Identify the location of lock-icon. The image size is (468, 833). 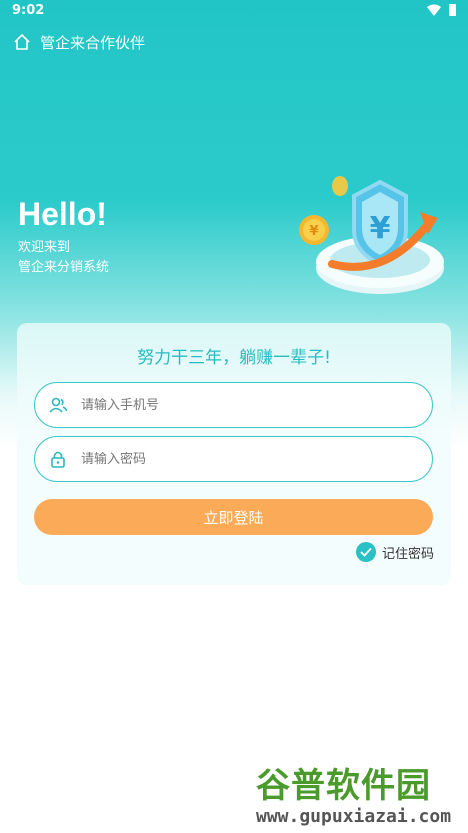
(58, 459).